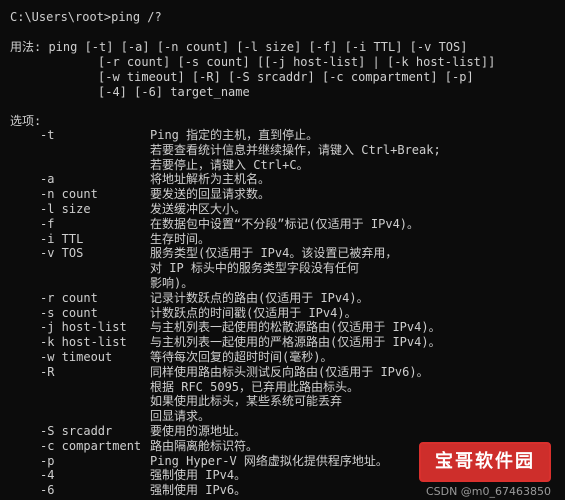 The height and width of the screenshot is (500, 565). Describe the element at coordinates (210, 179) in the screenshot. I see `option-description: 将地址解析为主机名。` at that location.